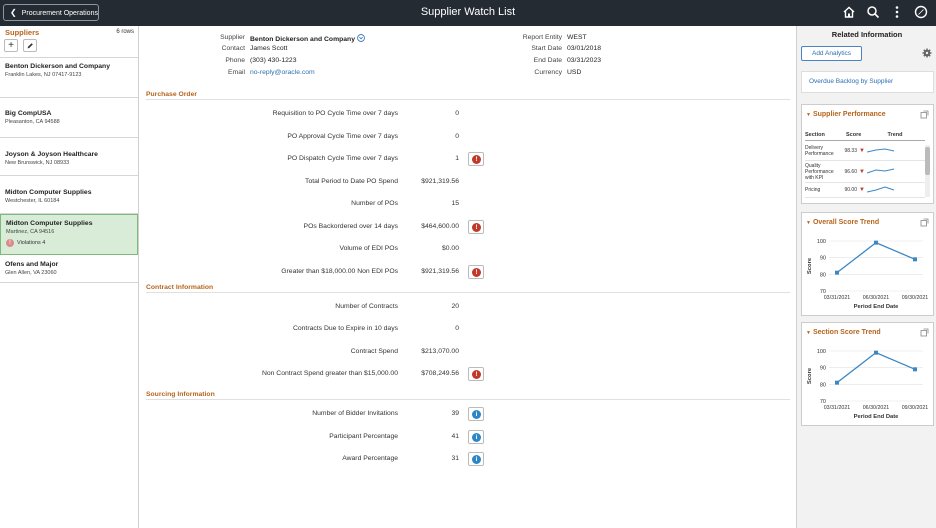 Image resolution: width=936 pixels, height=528 pixels. Describe the element at coordinates (927, 53) in the screenshot. I see `gear-icon` at that location.